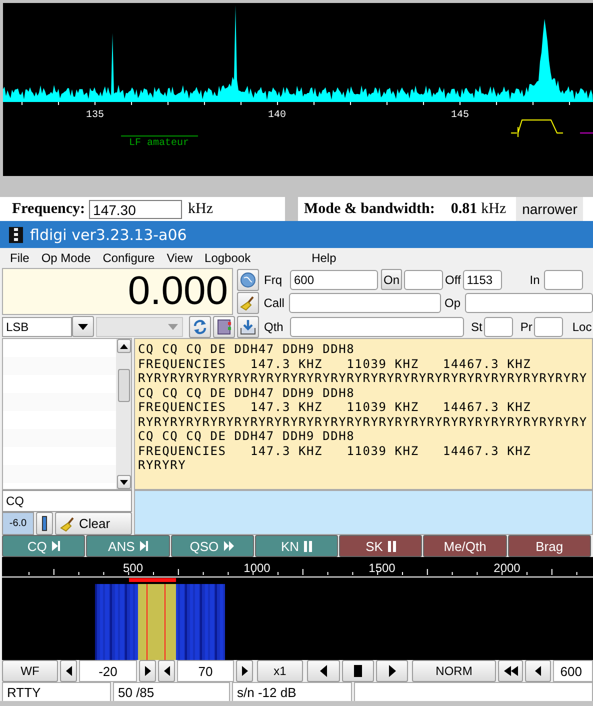  I want to click on toggle-bar-icon, so click(44, 523).